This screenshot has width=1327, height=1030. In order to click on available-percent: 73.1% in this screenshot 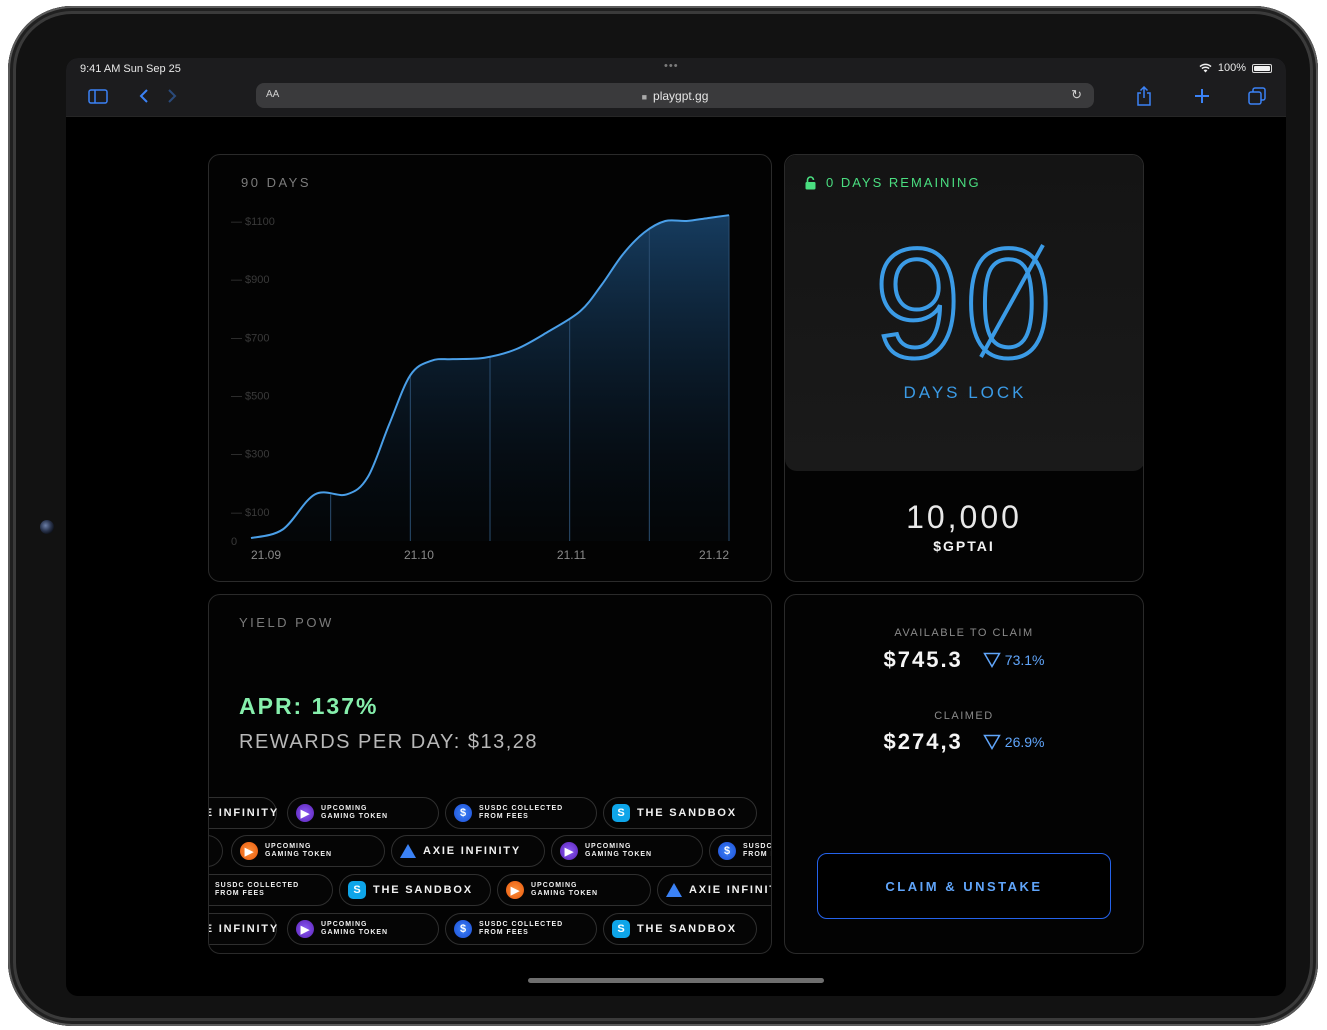, I will do `click(1013, 660)`.